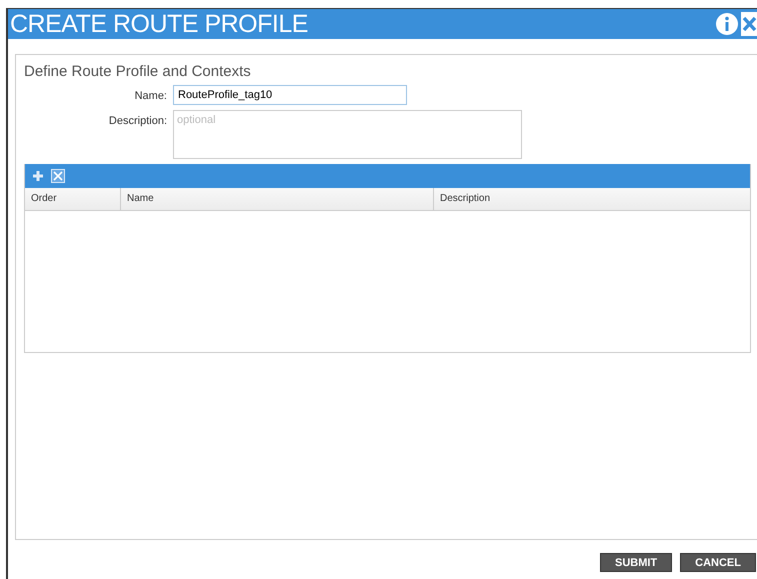 This screenshot has width=757, height=579. I want to click on cancel-button: CANCEL, so click(718, 562).